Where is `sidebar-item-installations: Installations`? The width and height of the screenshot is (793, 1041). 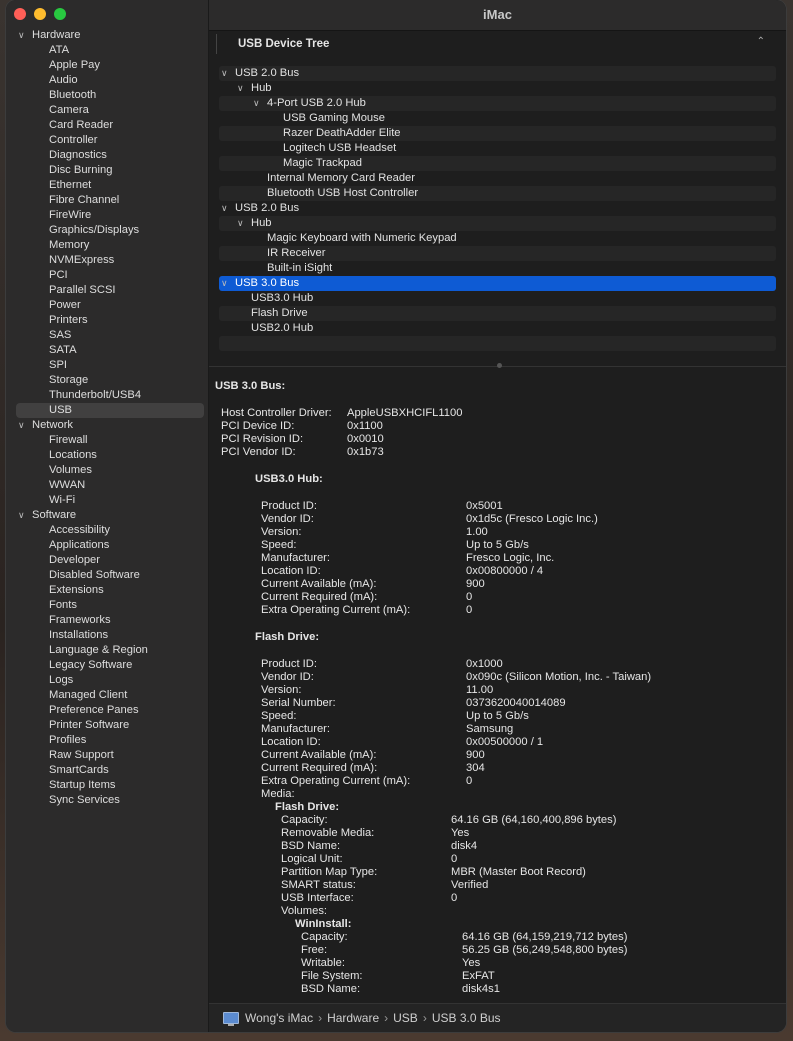
sidebar-item-installations: Installations is located at coordinates (107, 635).